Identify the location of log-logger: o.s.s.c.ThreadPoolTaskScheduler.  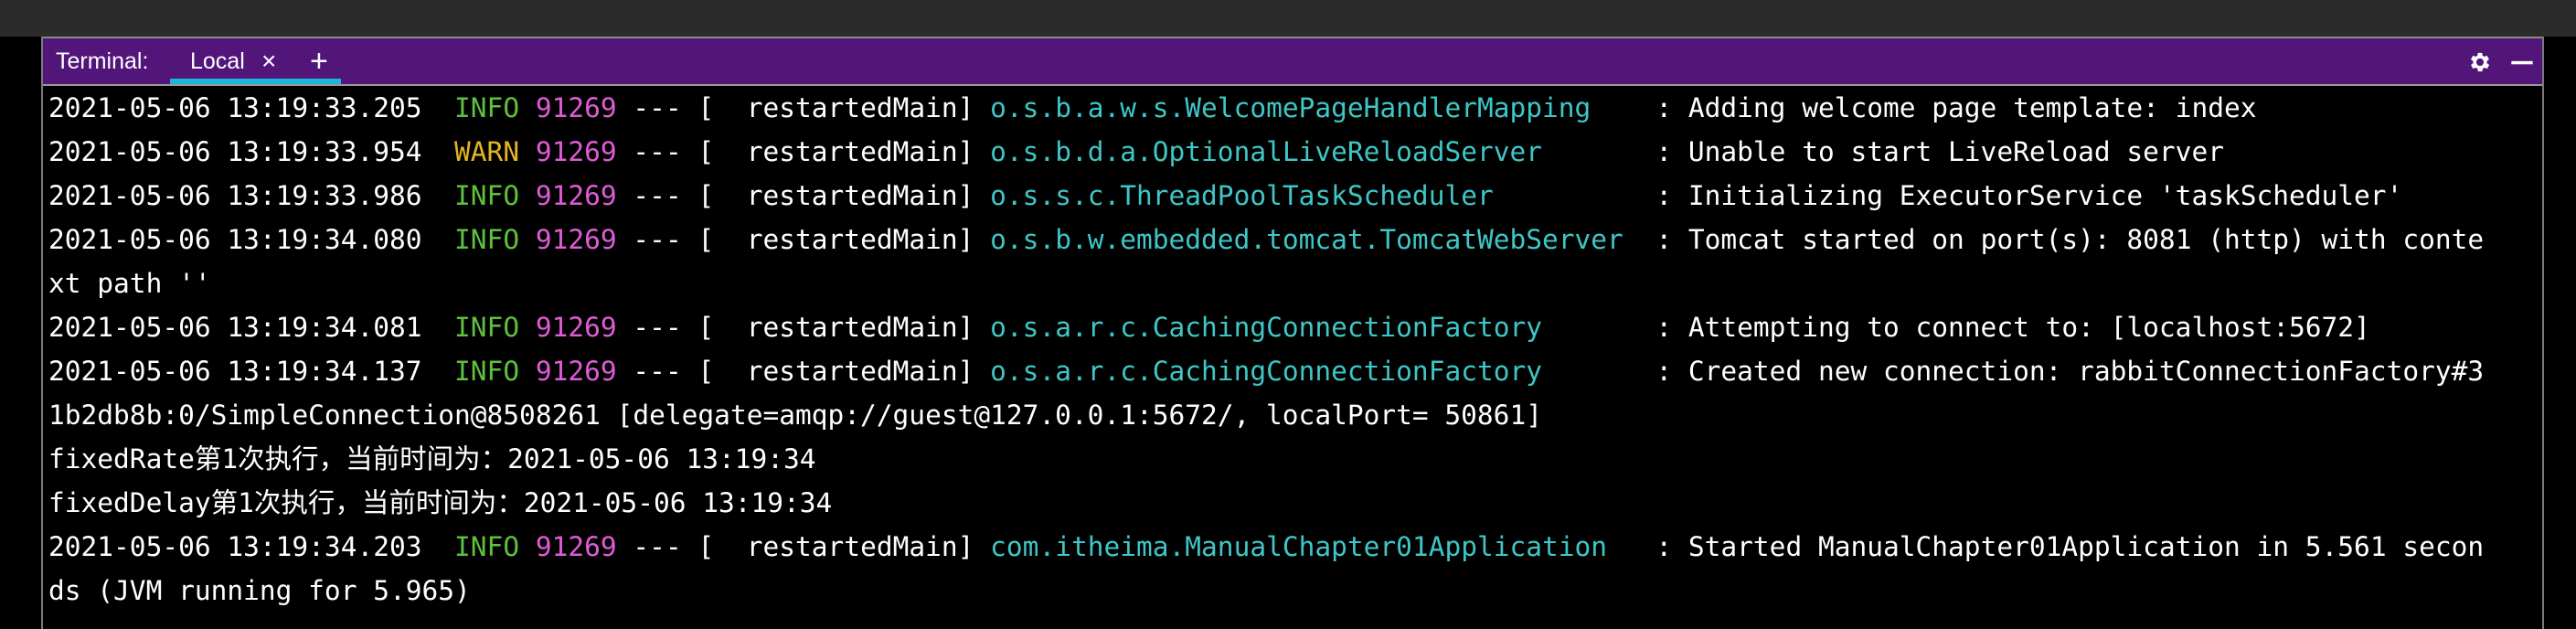
(1242, 196).